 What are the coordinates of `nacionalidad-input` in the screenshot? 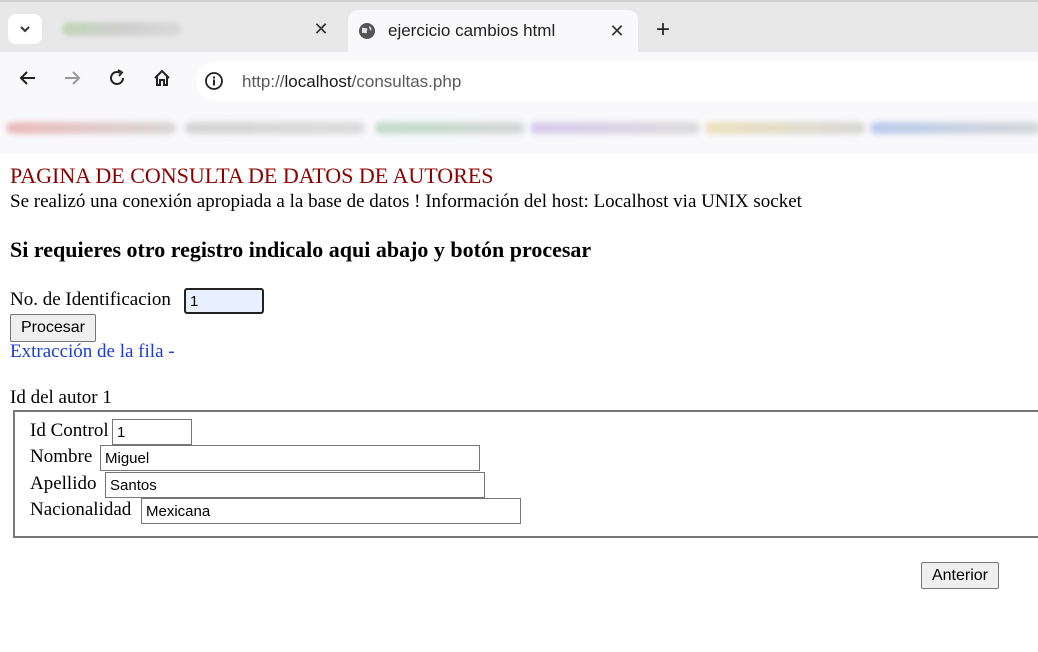 It's located at (331, 511).